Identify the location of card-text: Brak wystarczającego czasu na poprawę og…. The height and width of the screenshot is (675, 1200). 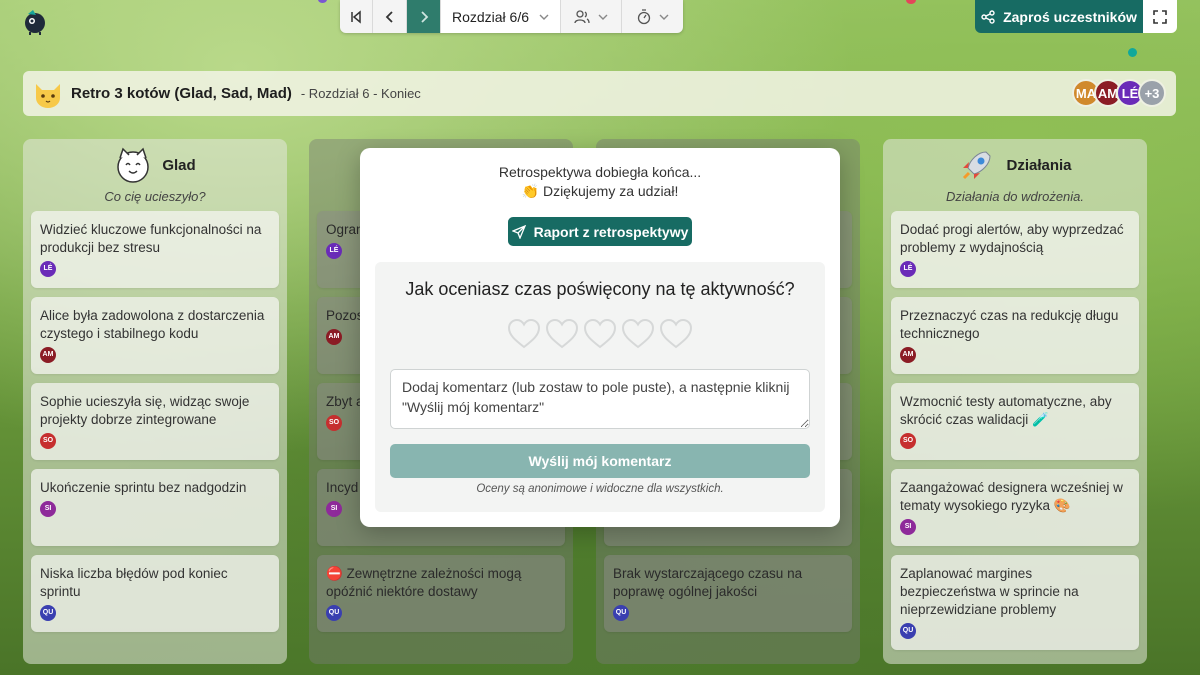
(708, 582).